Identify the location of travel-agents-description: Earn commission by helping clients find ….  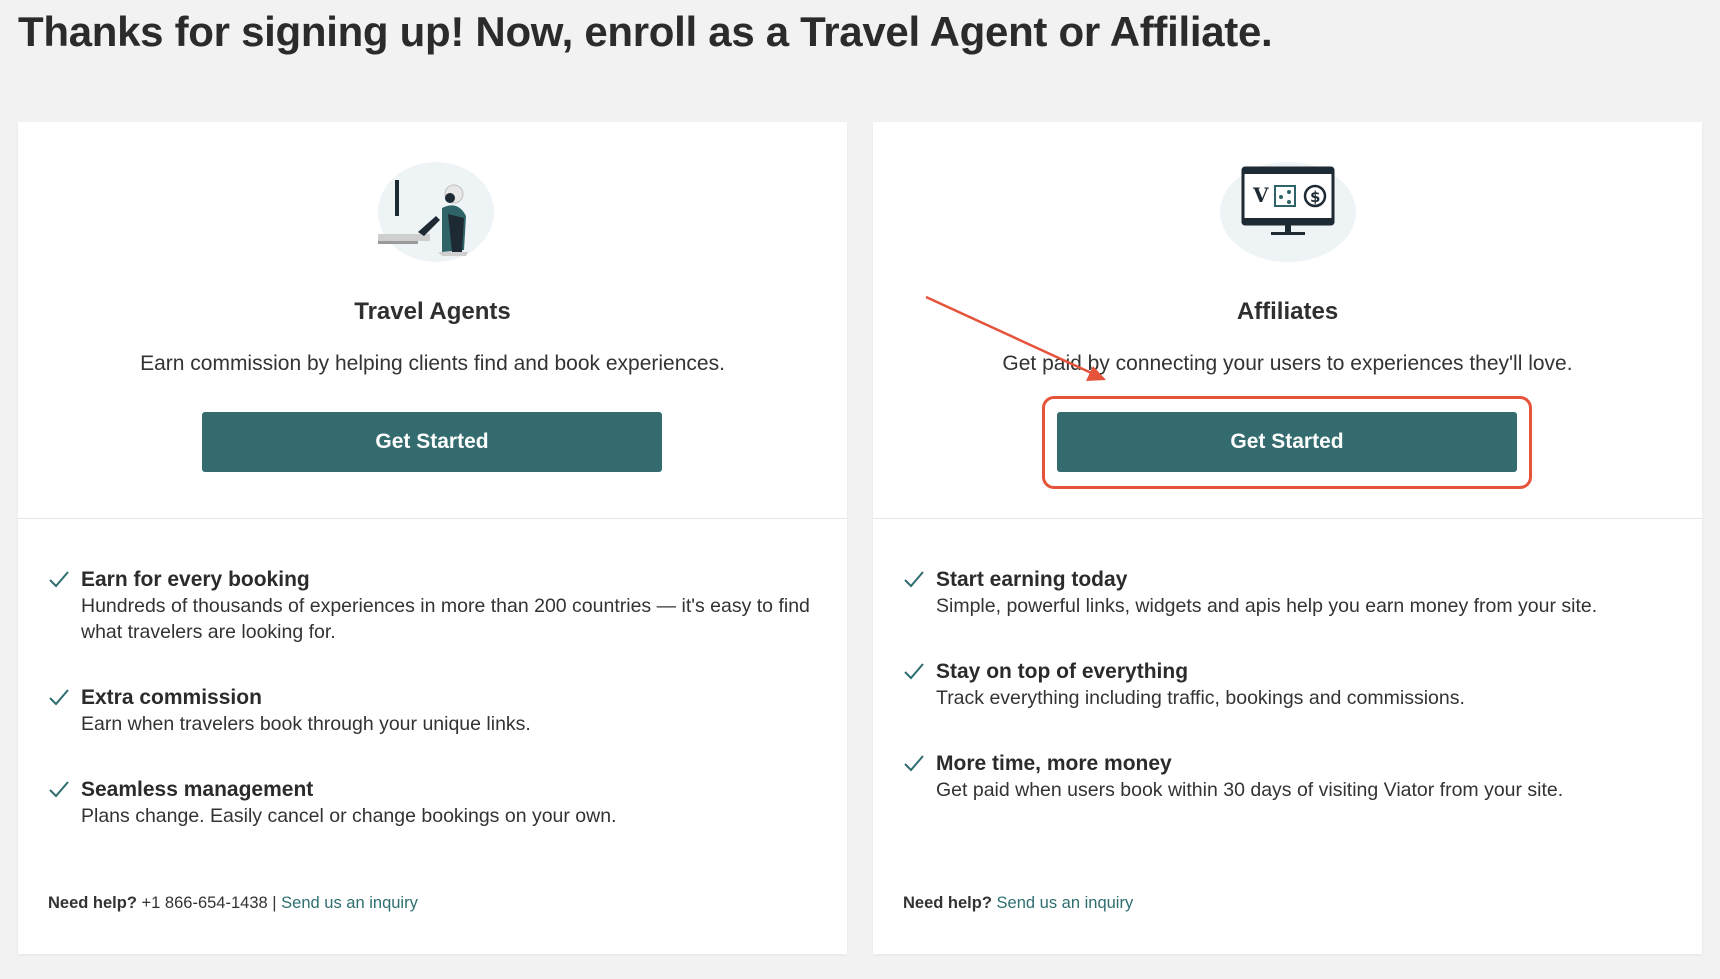
(432, 363).